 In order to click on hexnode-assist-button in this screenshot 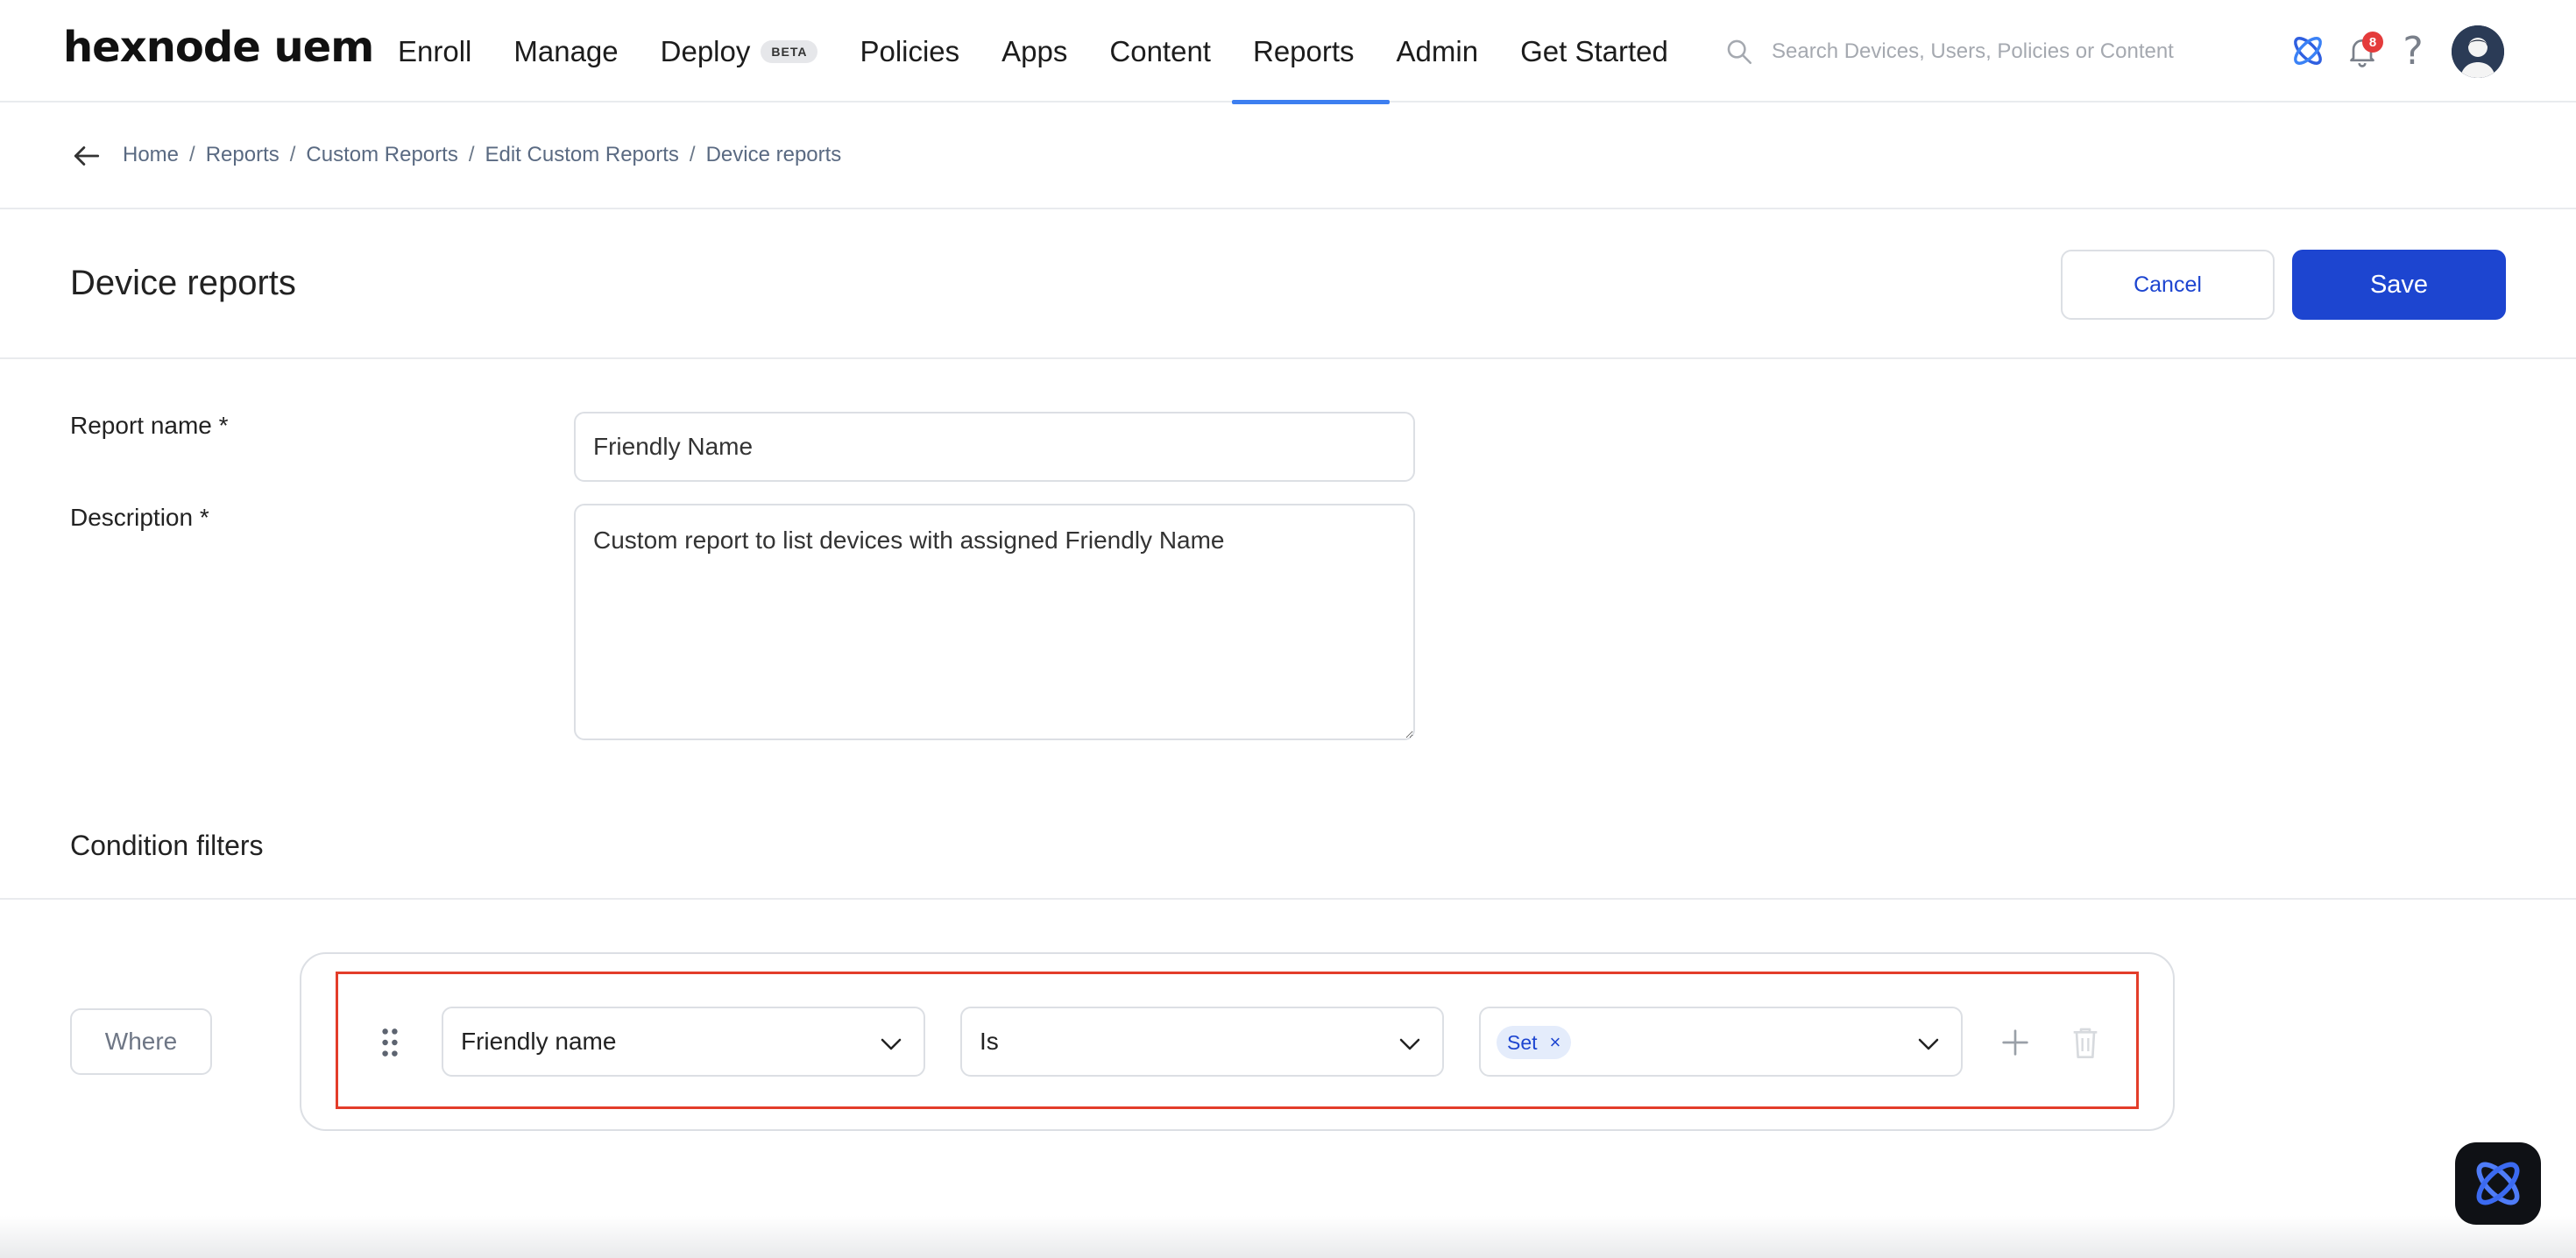, I will do `click(2498, 1183)`.